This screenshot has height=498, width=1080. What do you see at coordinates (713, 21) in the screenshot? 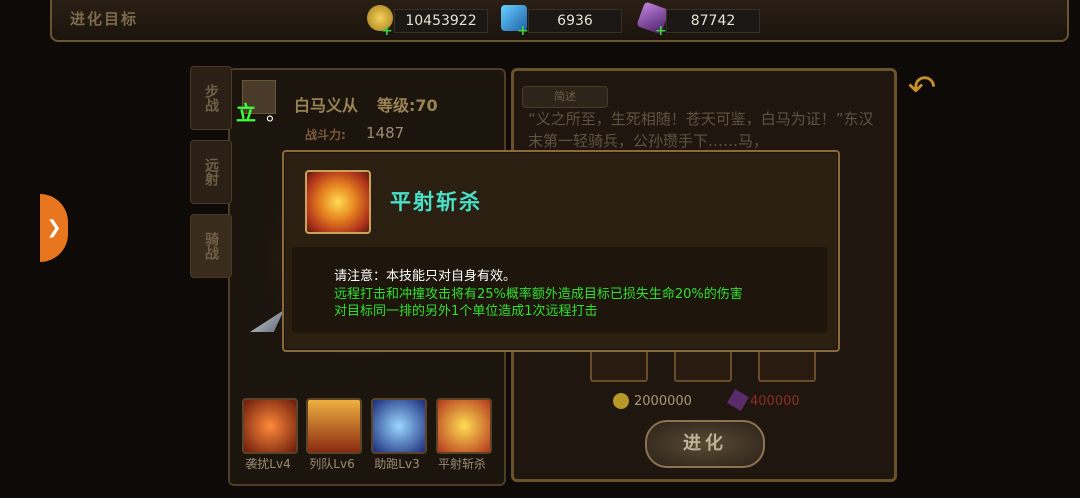
I see `crystals-amount: 87742` at bounding box center [713, 21].